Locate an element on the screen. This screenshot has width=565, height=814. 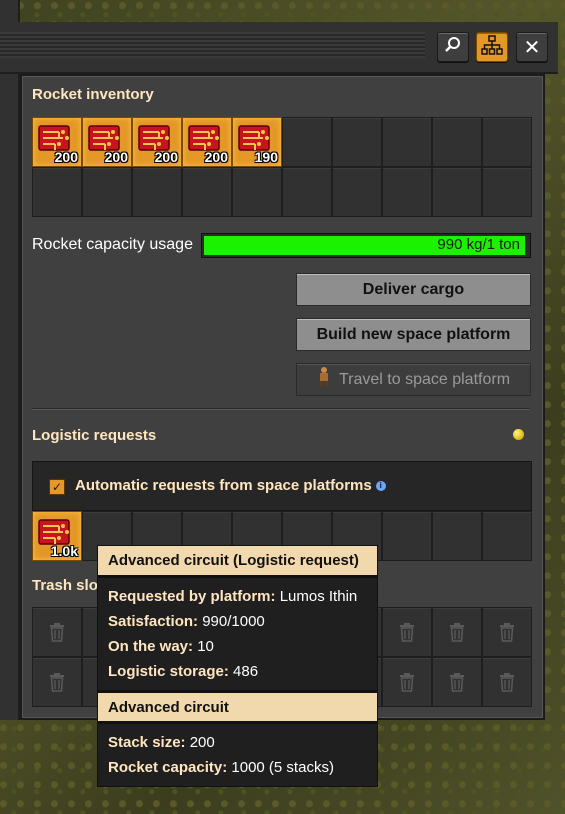
network-button is located at coordinates (492, 47).